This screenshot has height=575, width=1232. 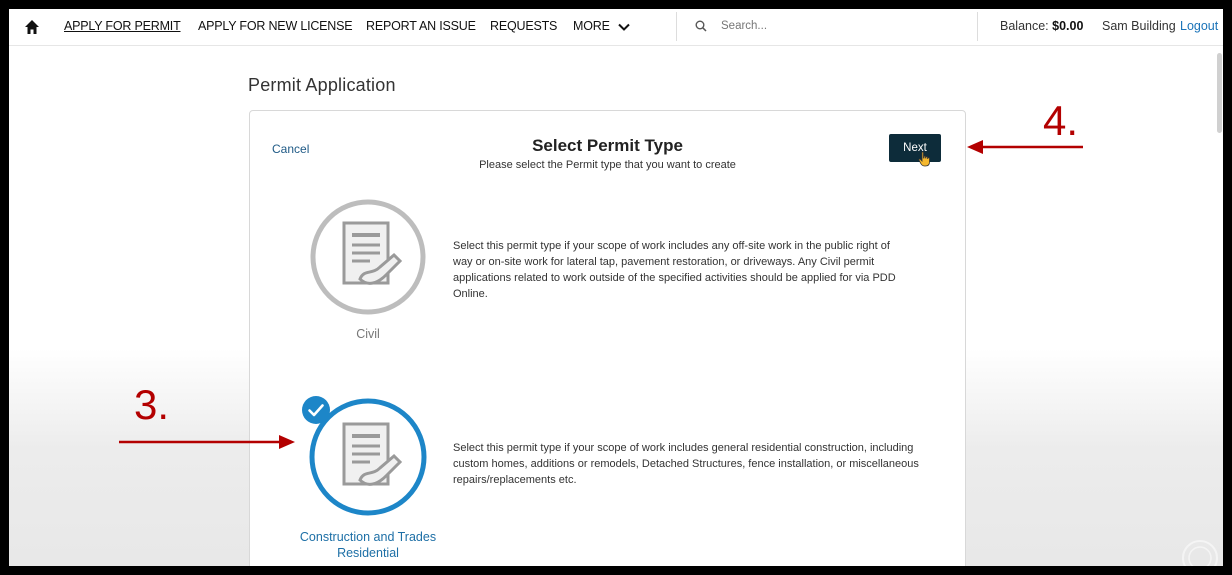 I want to click on balance-value: $0.00, so click(x=1068, y=26).